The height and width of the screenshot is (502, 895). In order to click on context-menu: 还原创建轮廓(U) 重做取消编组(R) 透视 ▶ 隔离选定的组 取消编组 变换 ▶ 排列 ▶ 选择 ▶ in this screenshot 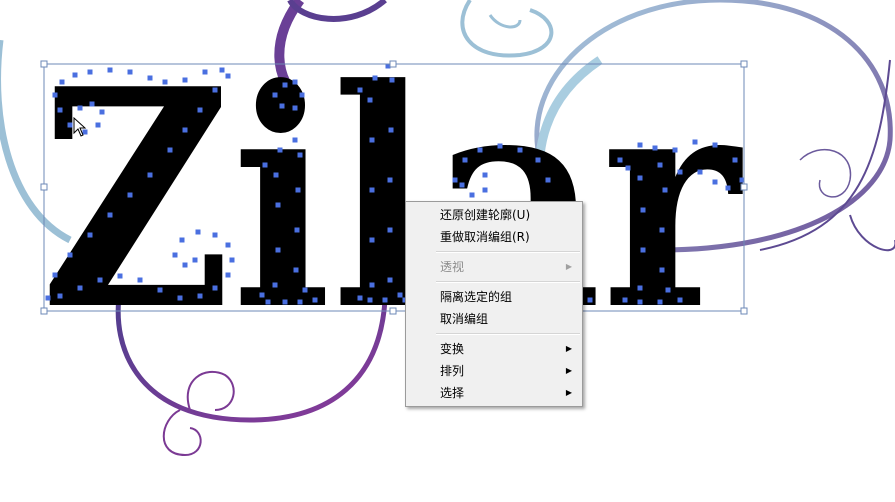, I will do `click(494, 304)`.